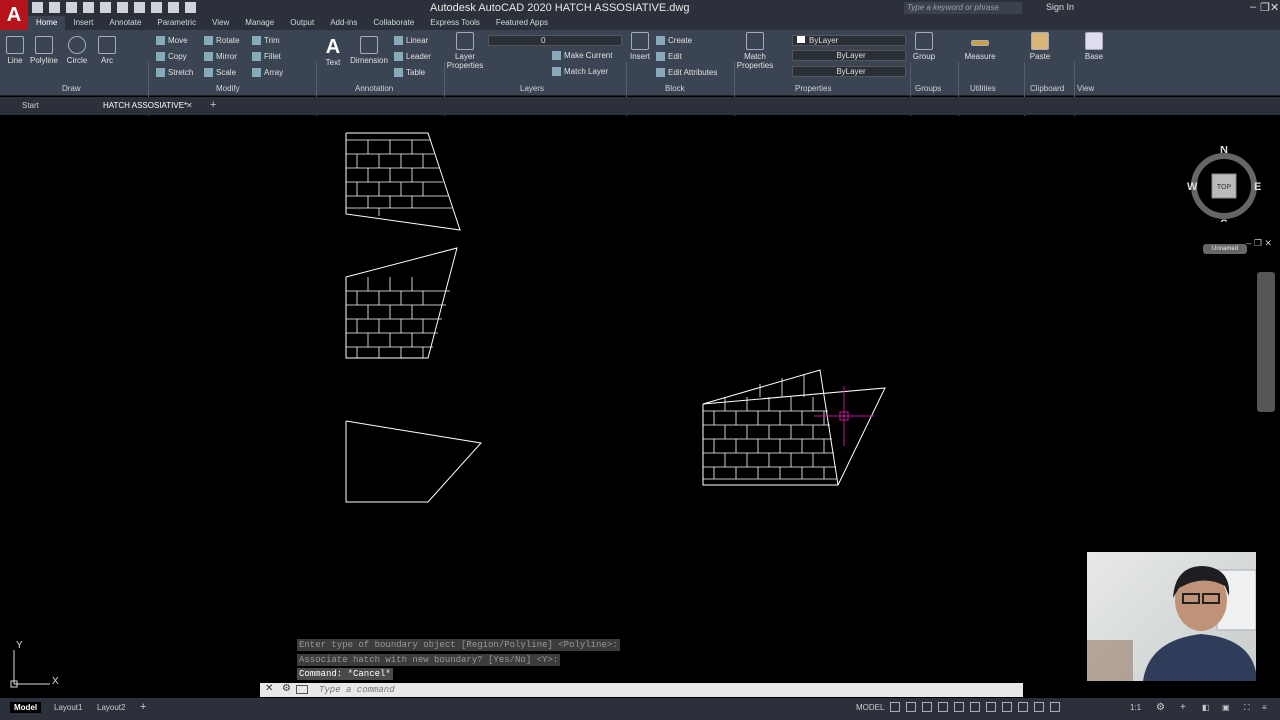 Image resolution: width=1280 pixels, height=720 pixels. I want to click on tab-collaborate: Collaborate, so click(393, 23).